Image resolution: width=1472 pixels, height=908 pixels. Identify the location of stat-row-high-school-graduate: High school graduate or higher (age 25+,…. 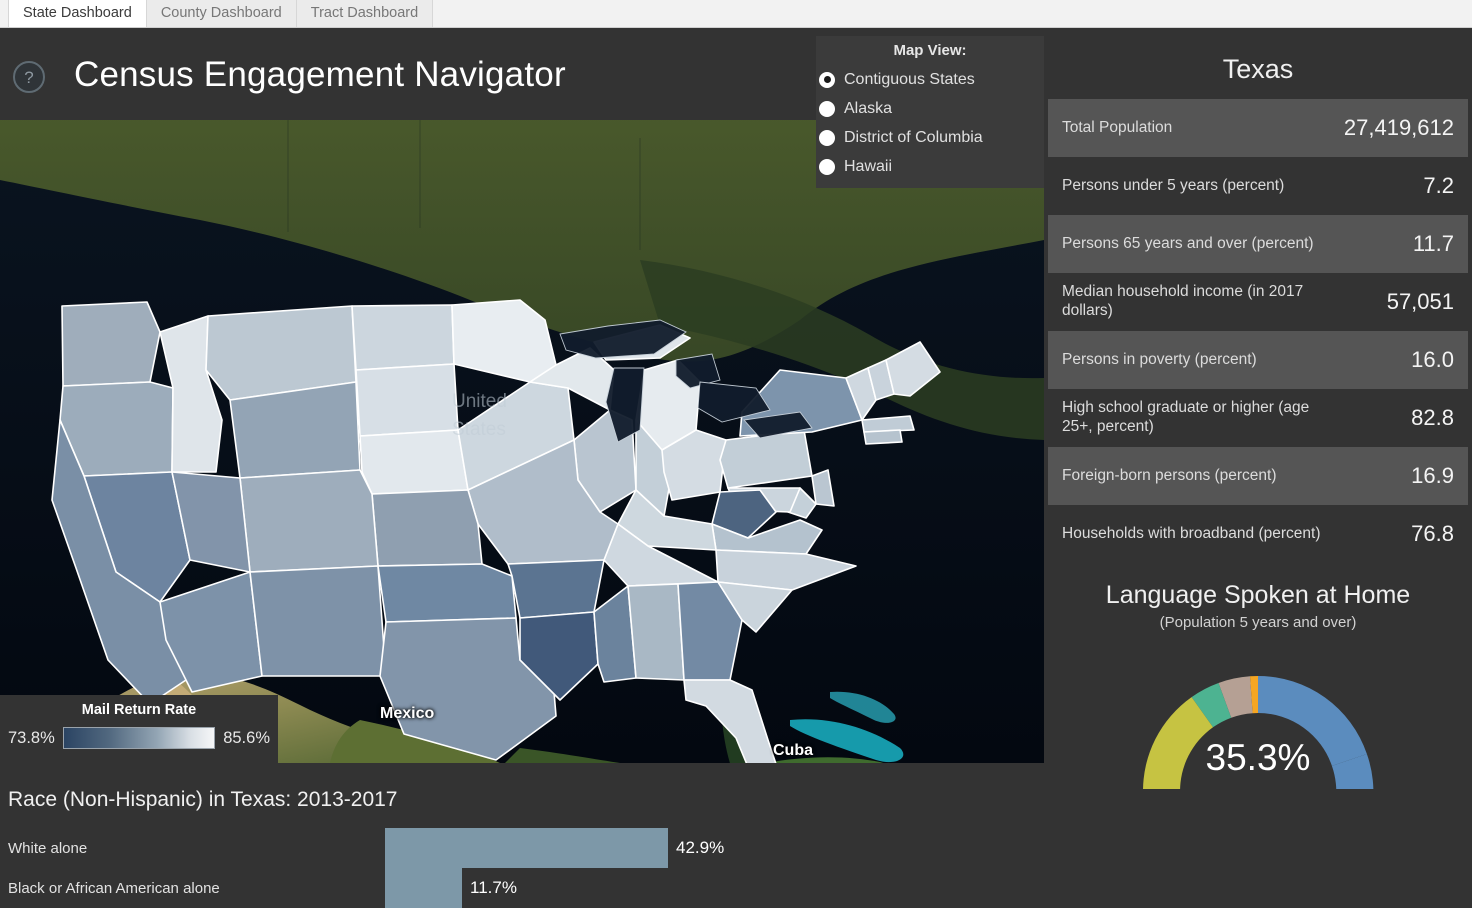
(1258, 418).